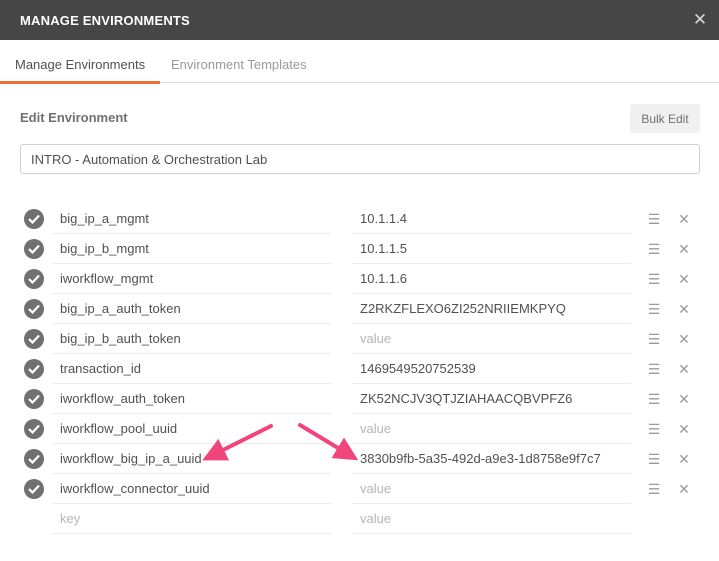 Image resolution: width=719 pixels, height=561 pixels. What do you see at coordinates (491, 219) in the screenshot?
I see `variable-value-field: 10.1.1.4` at bounding box center [491, 219].